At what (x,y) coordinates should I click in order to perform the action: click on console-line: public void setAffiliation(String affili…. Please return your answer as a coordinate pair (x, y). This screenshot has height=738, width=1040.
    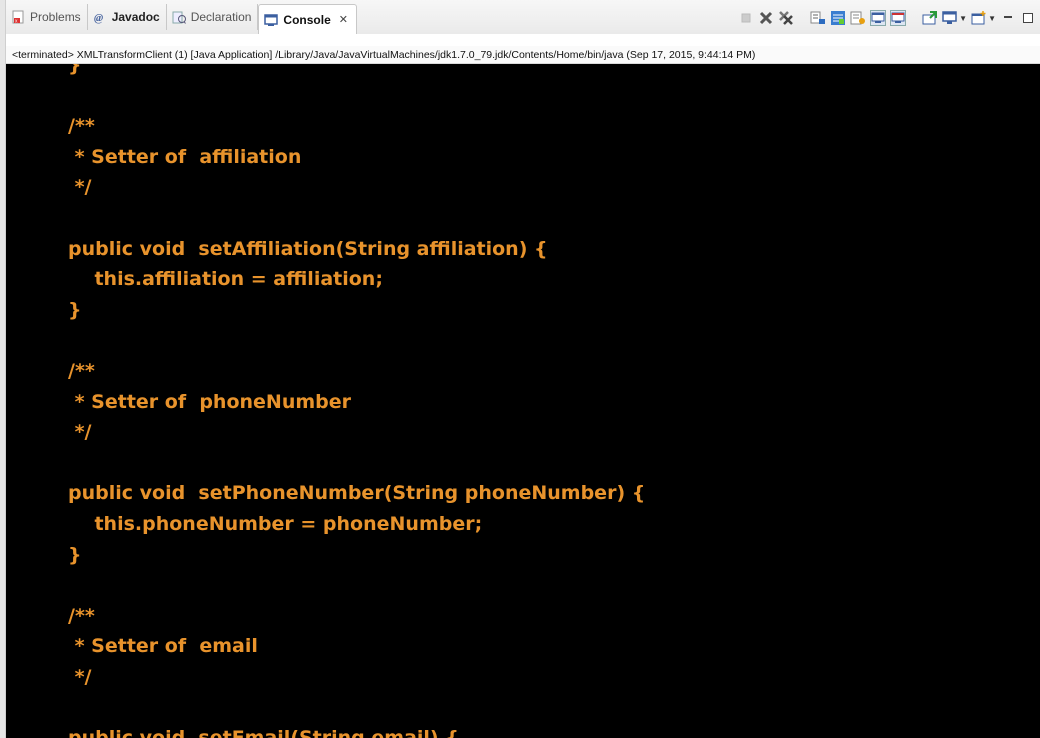
    Looking at the image, I should click on (308, 248).